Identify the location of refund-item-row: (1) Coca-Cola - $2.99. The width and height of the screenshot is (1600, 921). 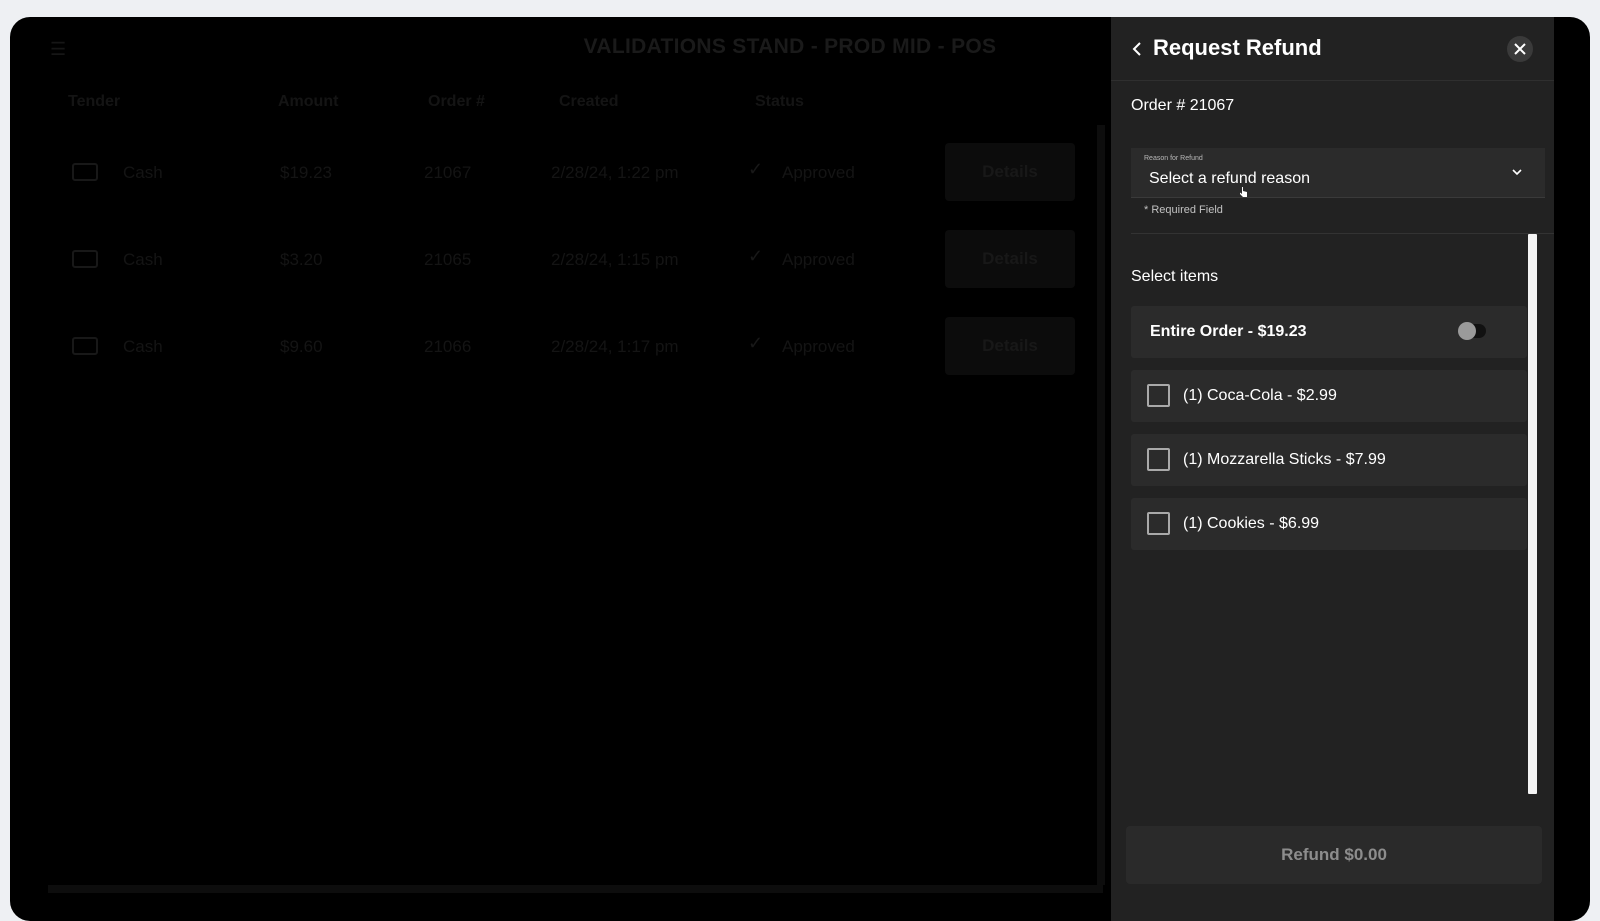
(1329, 396).